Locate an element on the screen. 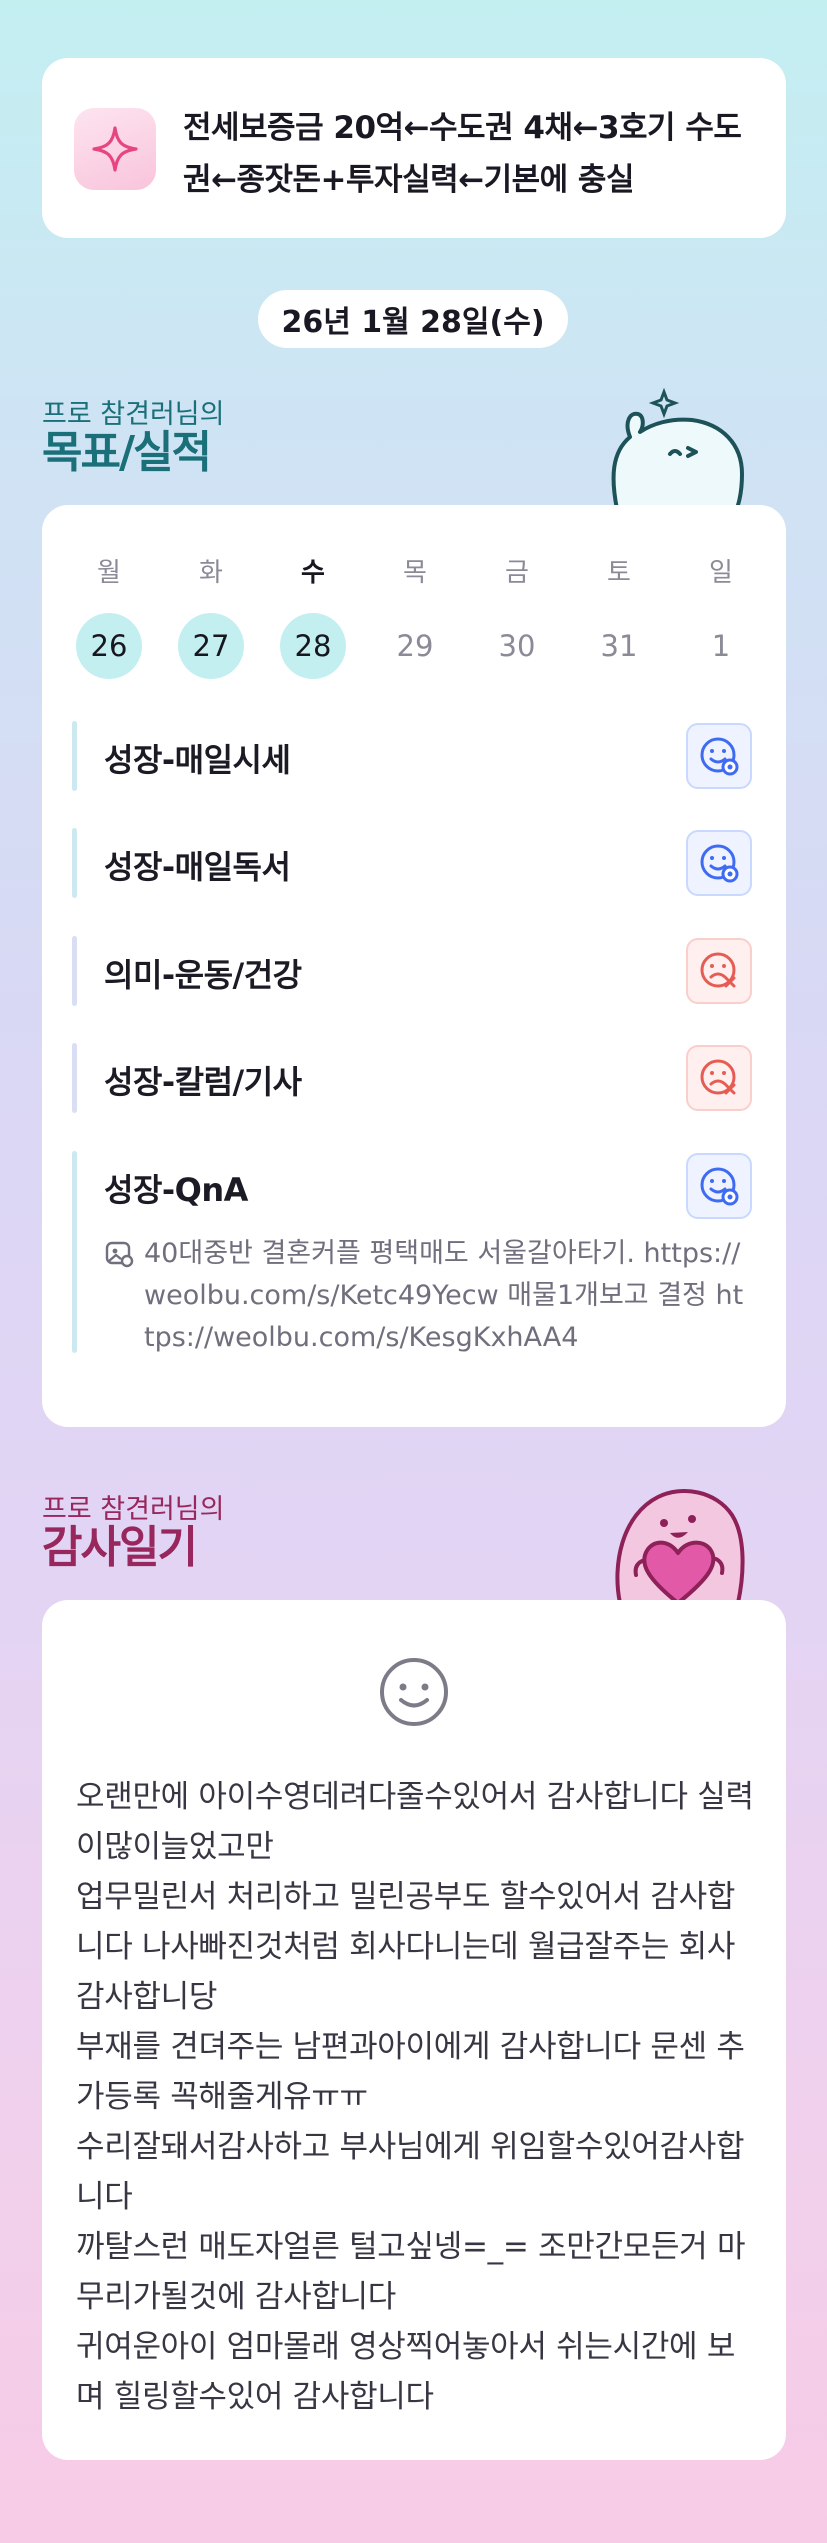 This screenshot has width=827, height=2543. goal-item: 의미-운동/건강 is located at coordinates (412, 971).